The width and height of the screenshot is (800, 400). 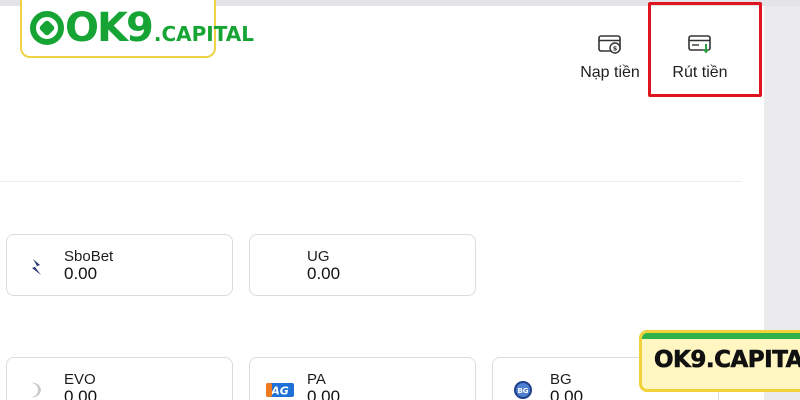 I want to click on svg-text: AG, so click(x=279, y=391).